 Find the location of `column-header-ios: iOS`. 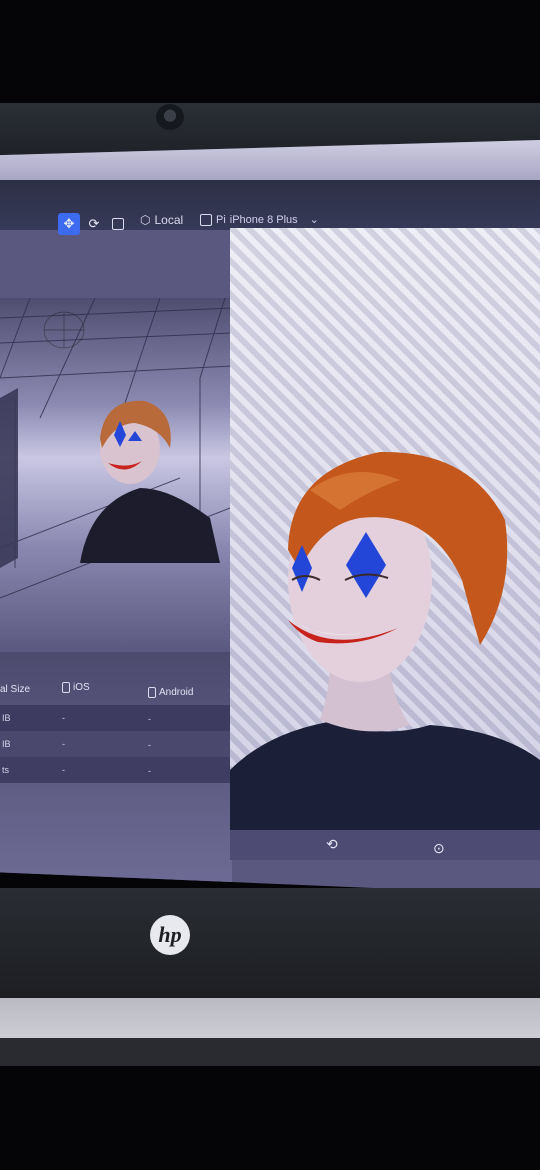

column-header-ios: iOS is located at coordinates (76, 687).